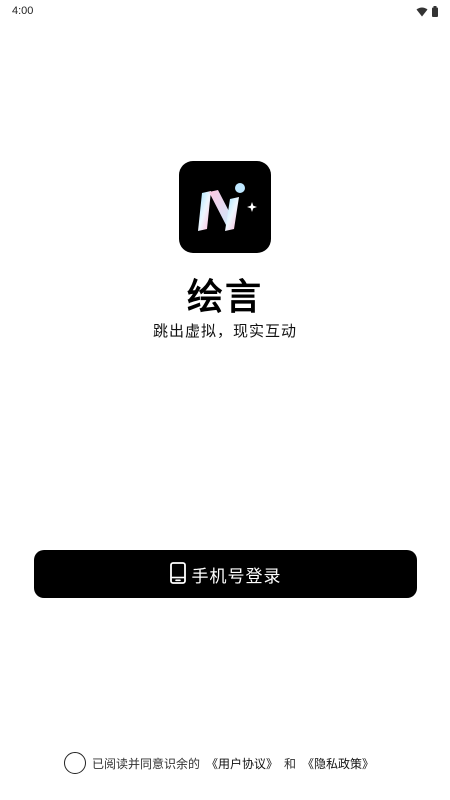 Image resolution: width=450 pixels, height=800 pixels. I want to click on app-name: 绘言, so click(224, 297).